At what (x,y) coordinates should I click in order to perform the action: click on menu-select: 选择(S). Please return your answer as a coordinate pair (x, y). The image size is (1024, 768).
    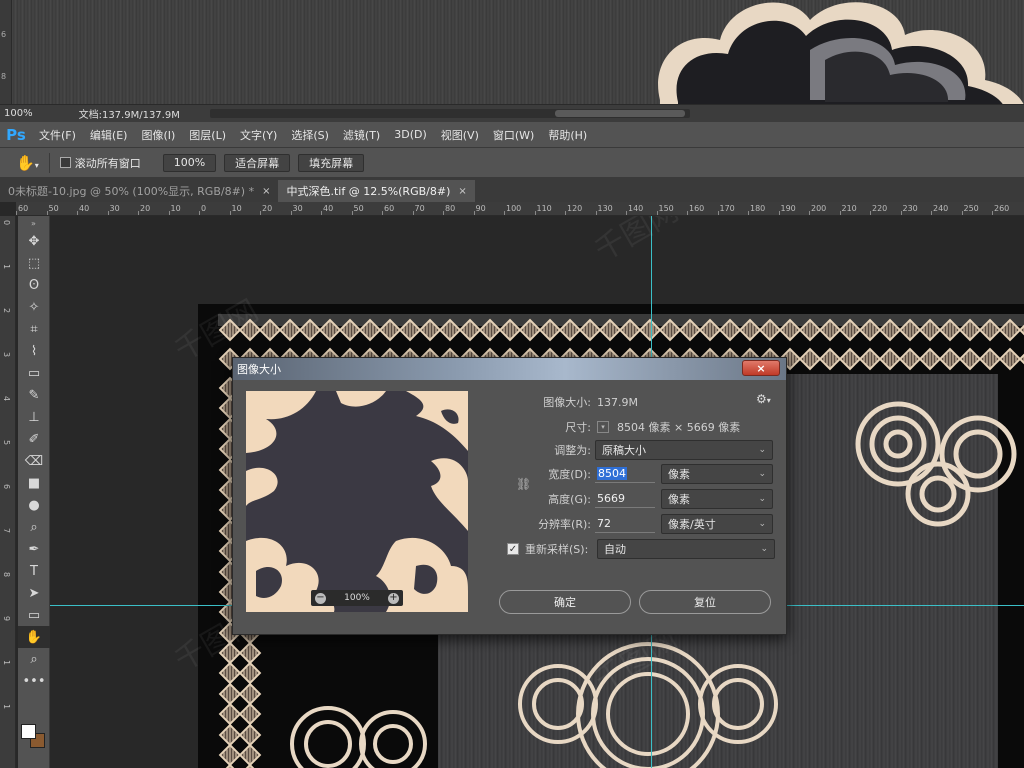
    Looking at the image, I should click on (310, 135).